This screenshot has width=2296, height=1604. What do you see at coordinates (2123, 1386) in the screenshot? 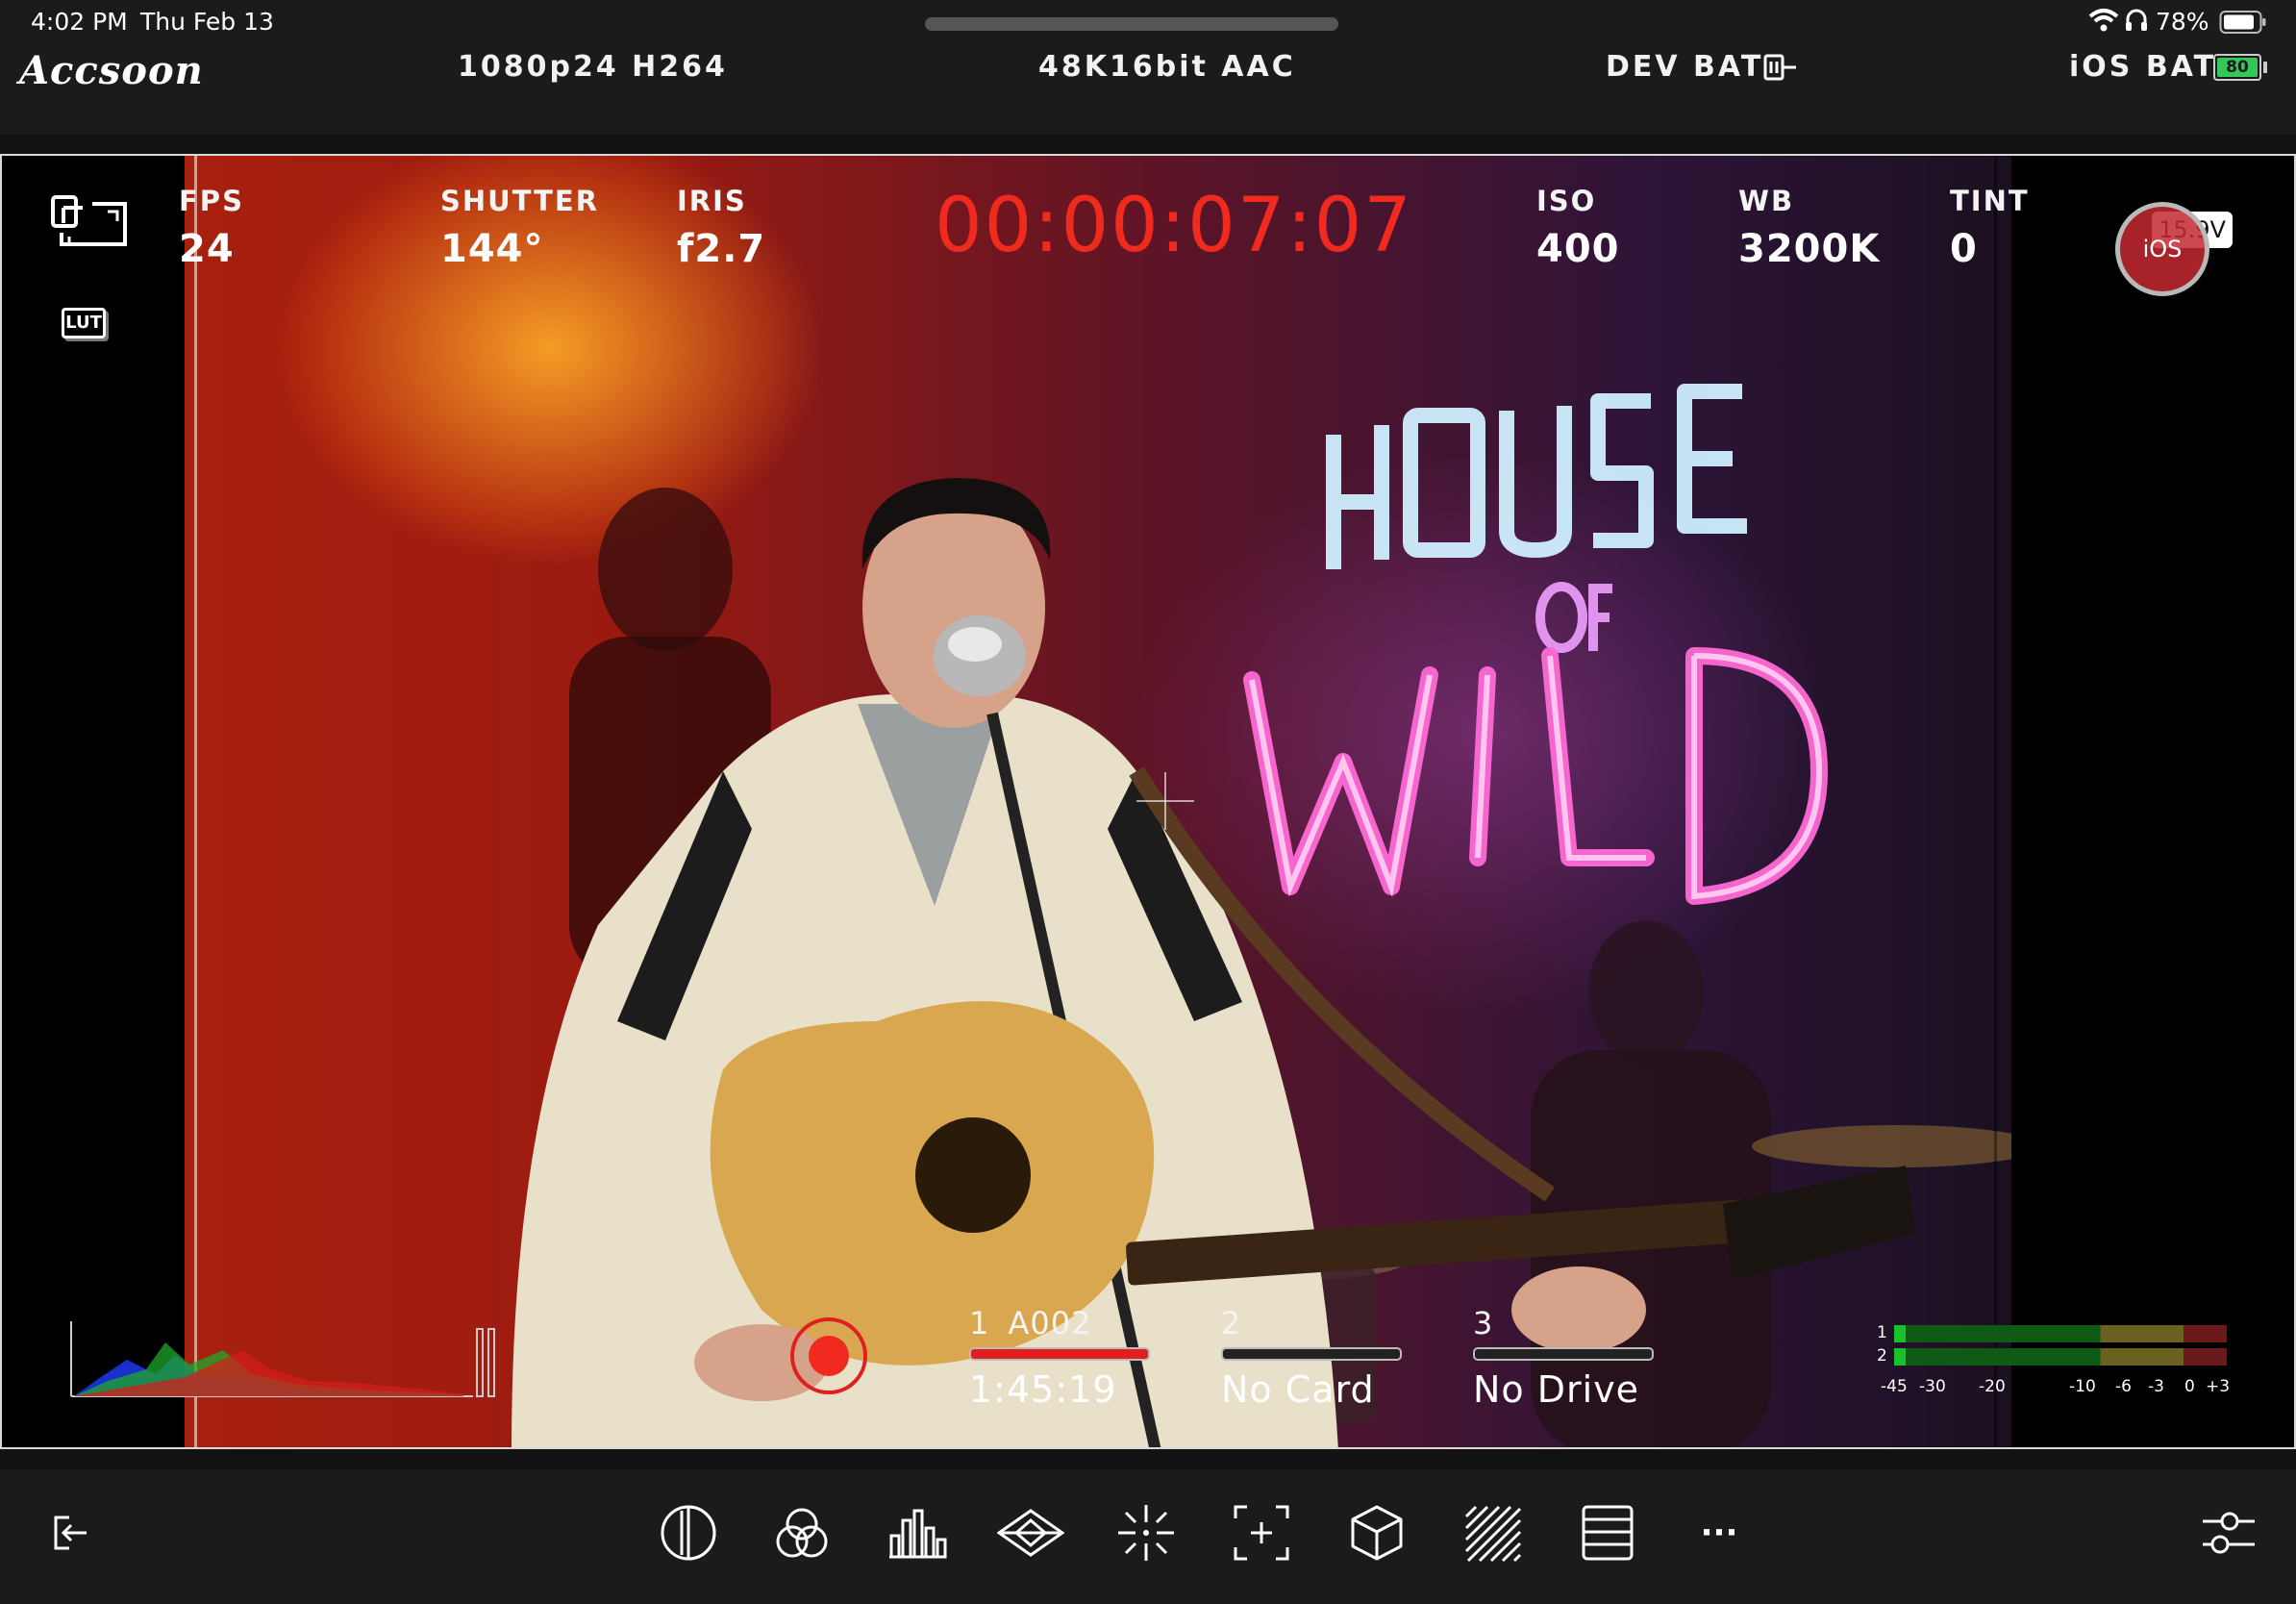
I see `meter-scale-minus6: -6` at bounding box center [2123, 1386].